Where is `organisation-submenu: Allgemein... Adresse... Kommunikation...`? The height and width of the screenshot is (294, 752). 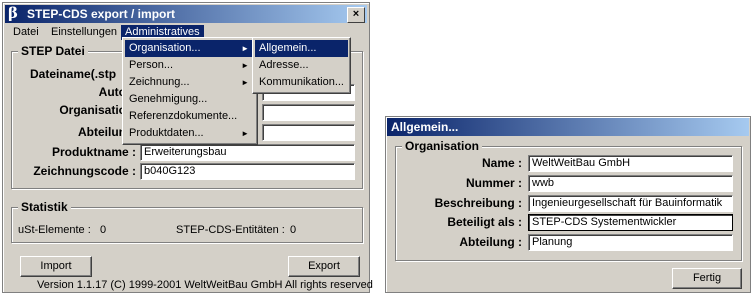 organisation-submenu: Allgemein... Adresse... Kommunikation... is located at coordinates (301, 65).